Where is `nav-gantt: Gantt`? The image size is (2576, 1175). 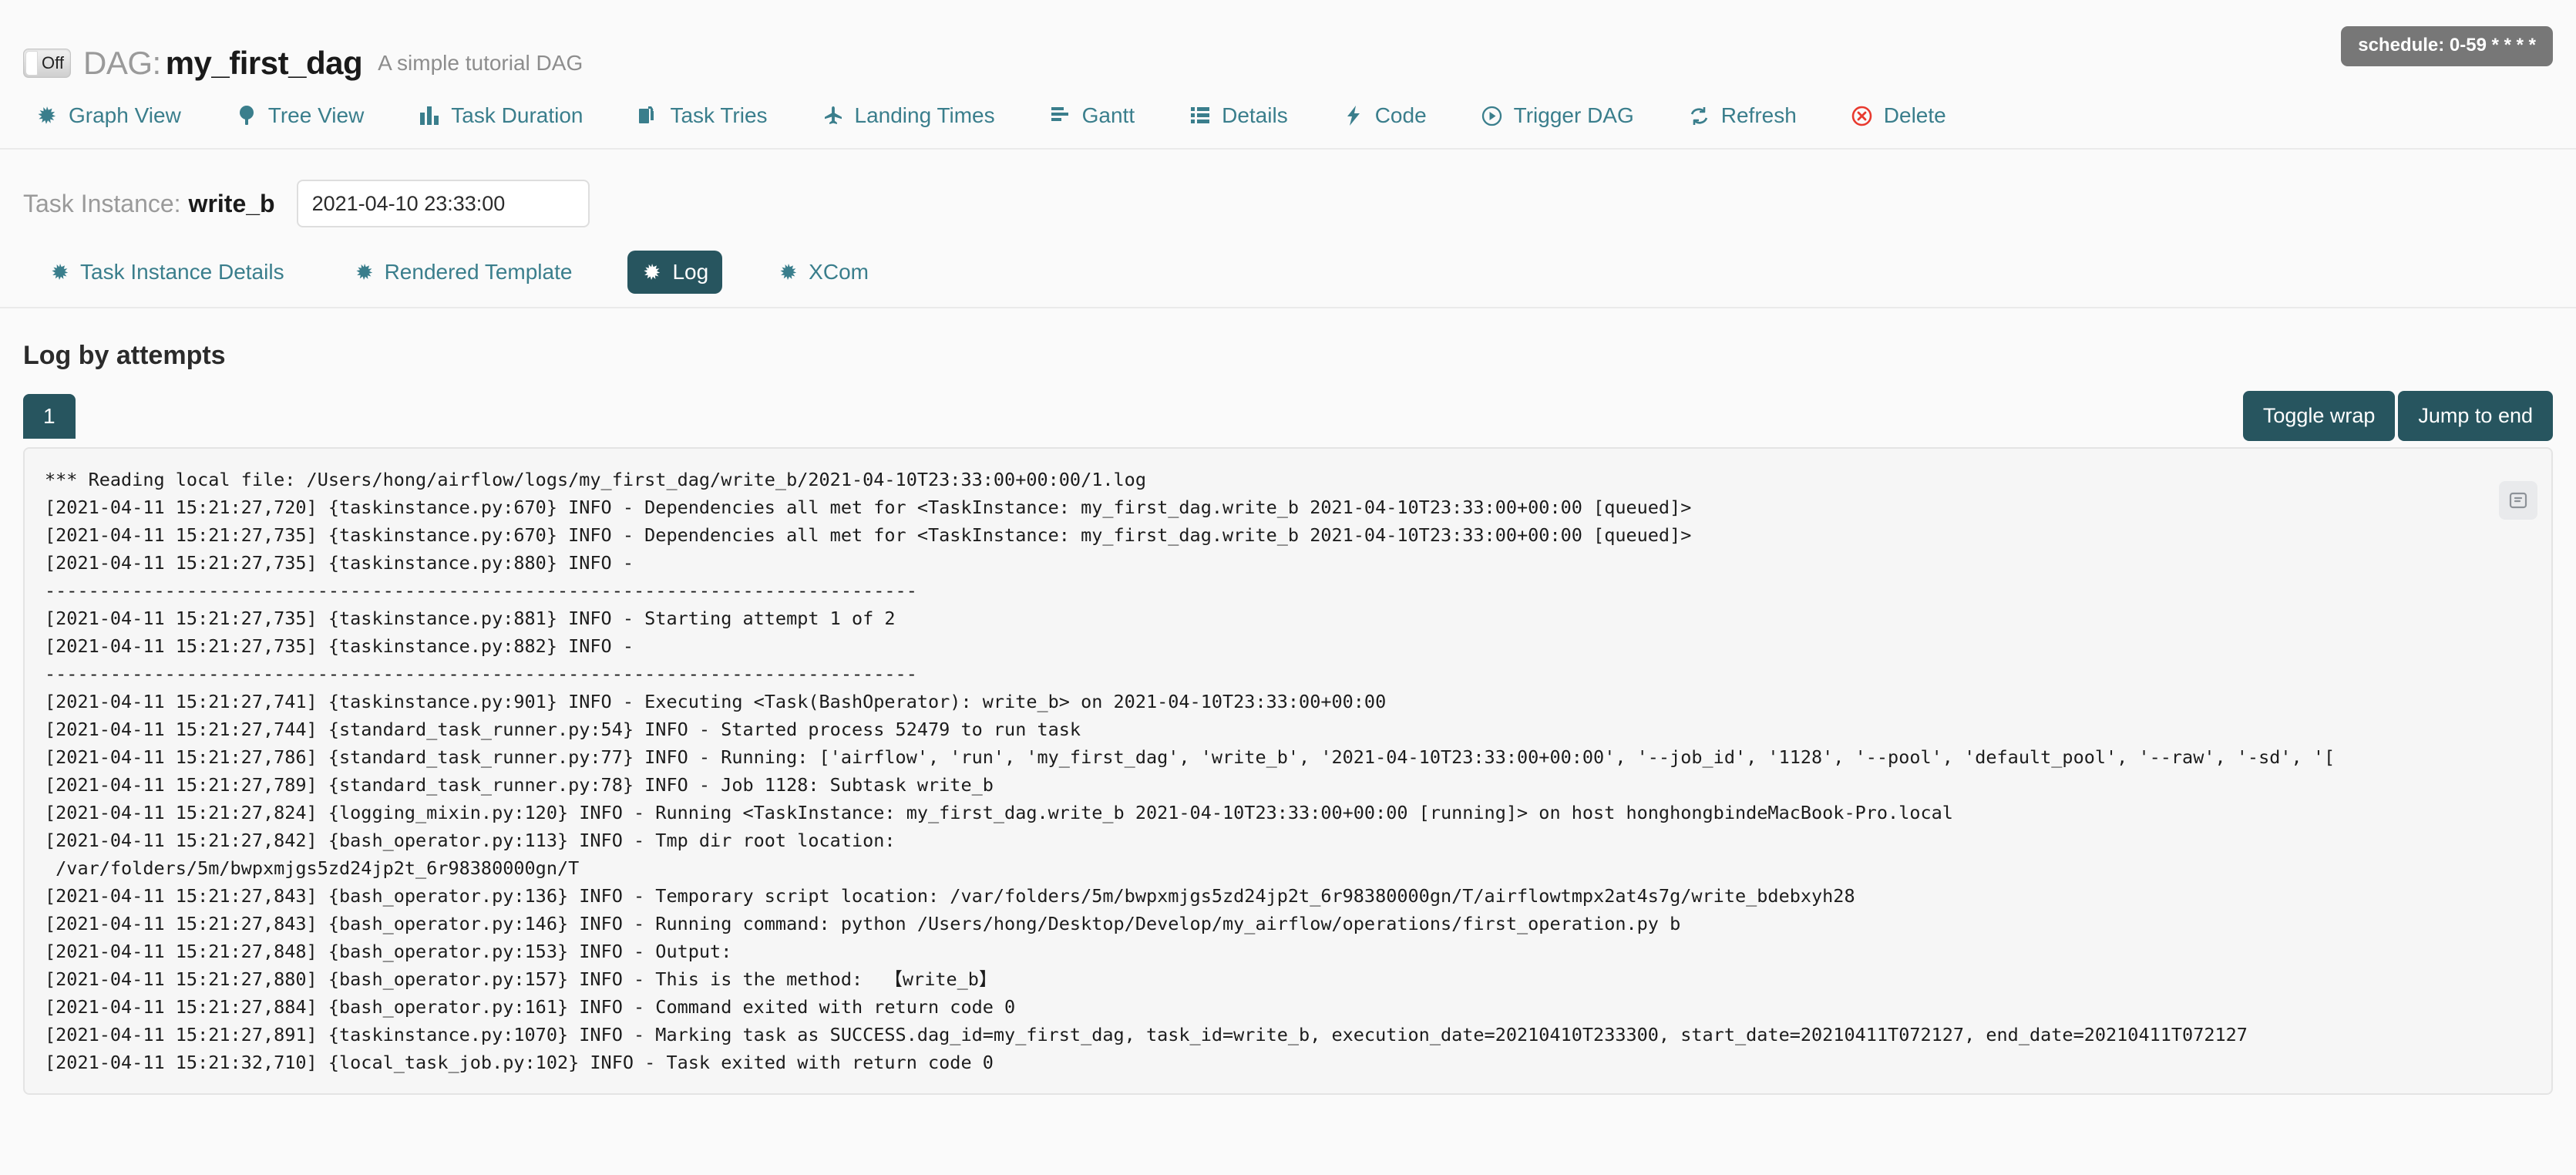 nav-gantt: Gantt is located at coordinates (1092, 116).